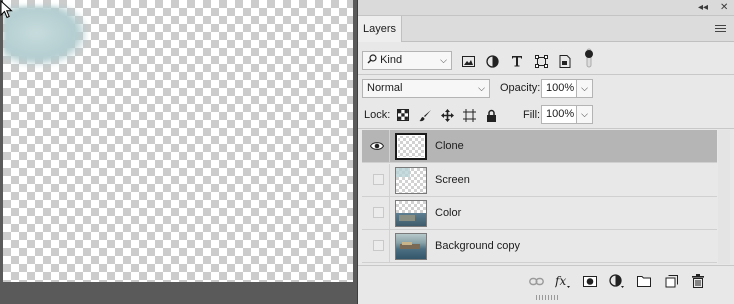  What do you see at coordinates (532, 115) in the screenshot?
I see `fill-label: Fill:` at bounding box center [532, 115].